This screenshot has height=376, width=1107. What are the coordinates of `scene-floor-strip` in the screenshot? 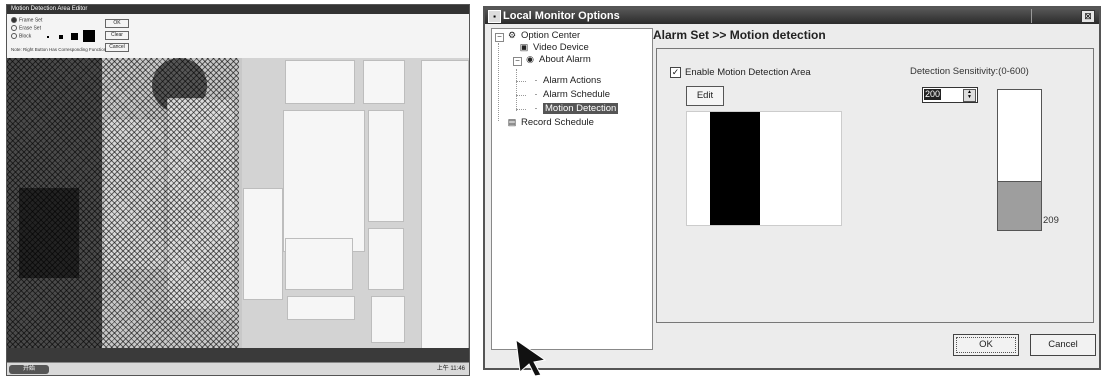 It's located at (238, 355).